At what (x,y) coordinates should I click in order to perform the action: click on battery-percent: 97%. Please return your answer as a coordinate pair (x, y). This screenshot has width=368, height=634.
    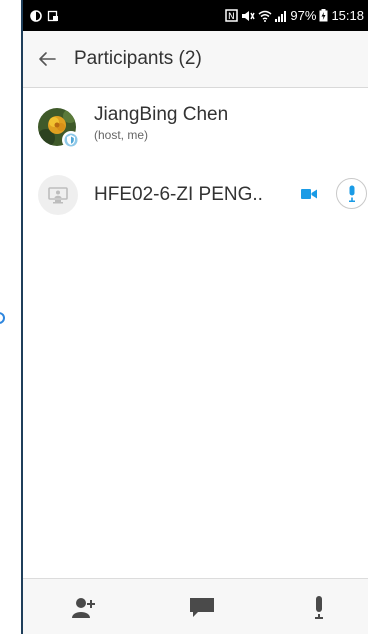
    Looking at the image, I should click on (303, 15).